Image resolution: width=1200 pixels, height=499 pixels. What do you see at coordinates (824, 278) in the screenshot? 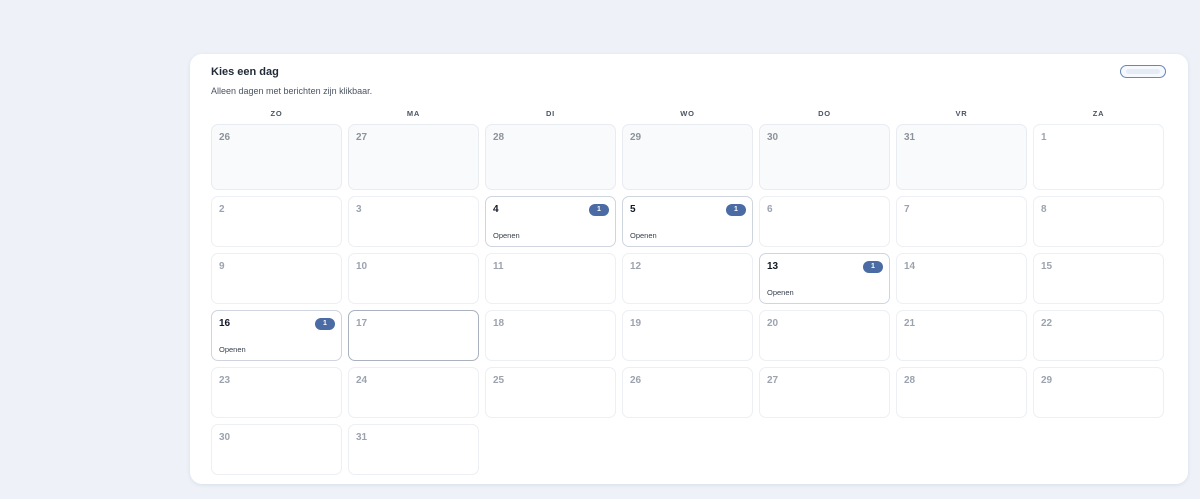
I see `day-cell-with-messages: 13 1 Openen` at bounding box center [824, 278].